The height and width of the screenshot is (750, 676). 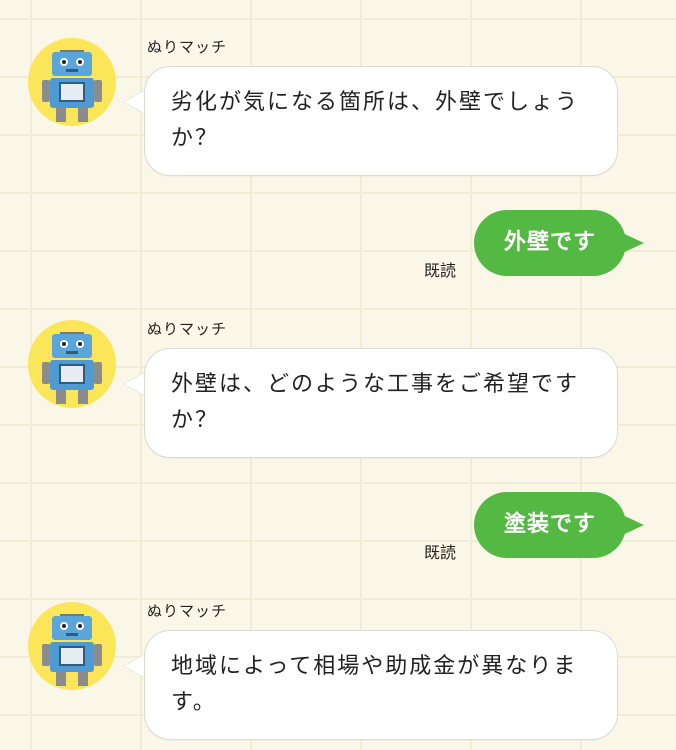 I want to click on bot-message-bubble: 劣化が気になる箇所は、外壁でしょうか？, so click(x=381, y=121).